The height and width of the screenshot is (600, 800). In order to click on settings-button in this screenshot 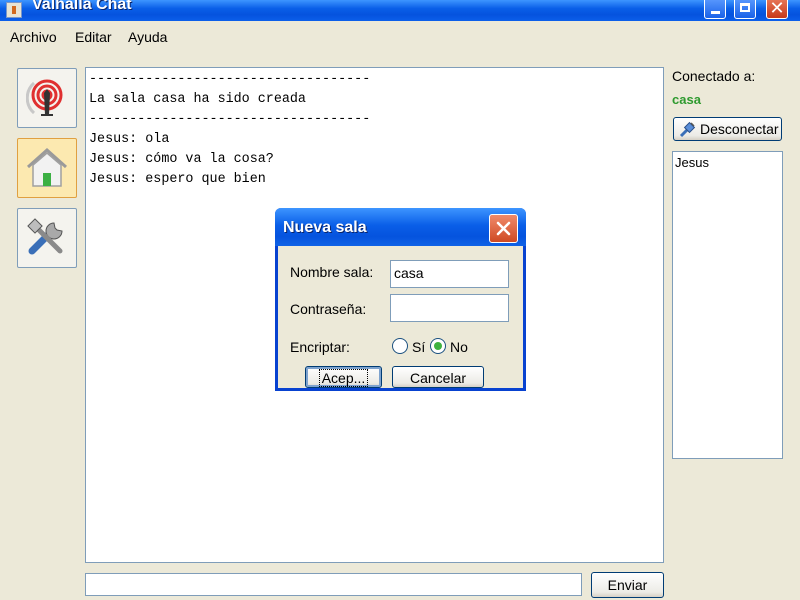, I will do `click(47, 238)`.